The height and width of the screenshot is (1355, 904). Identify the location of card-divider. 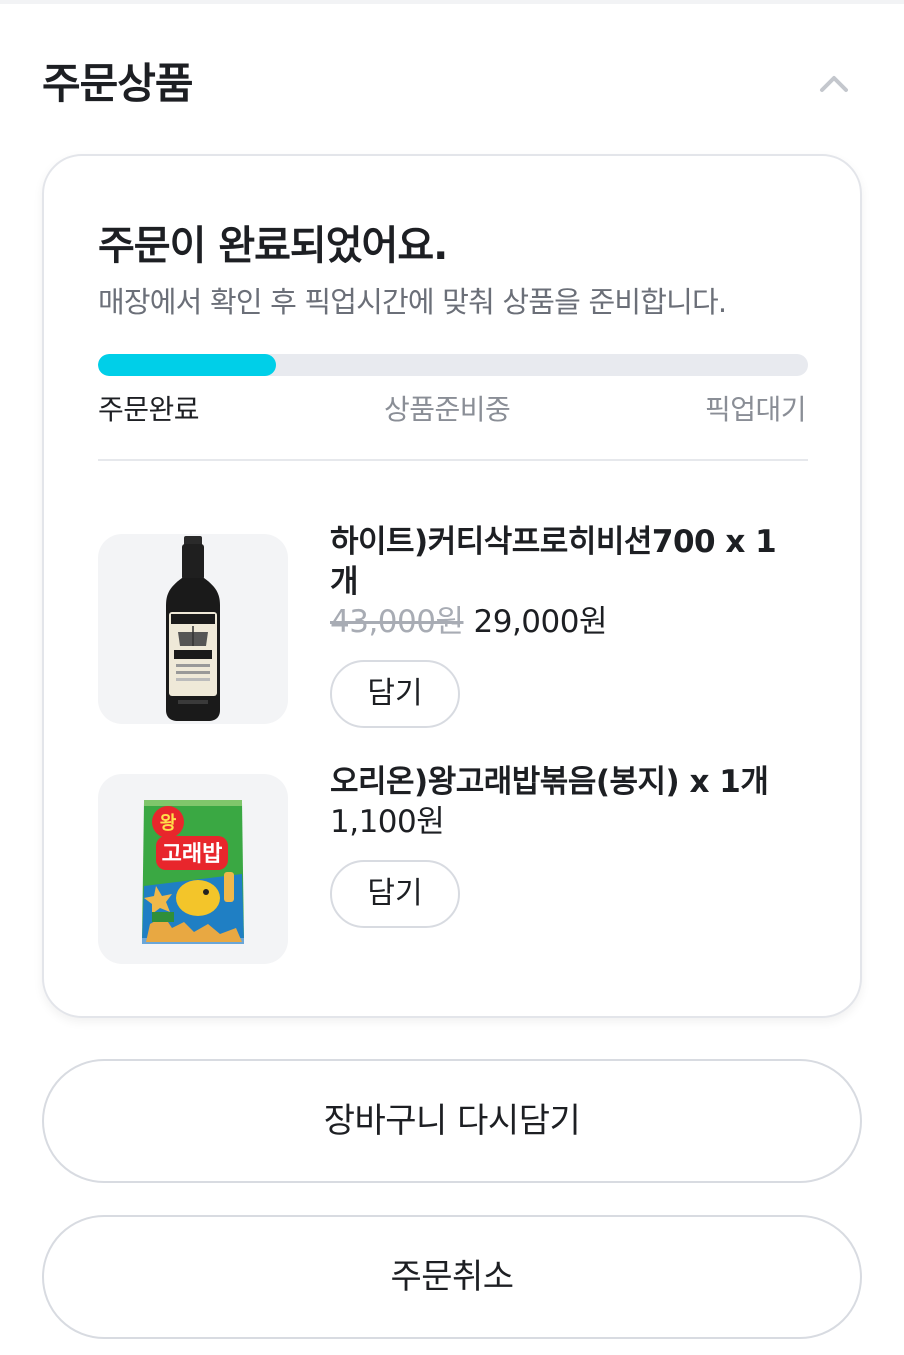
(453, 460).